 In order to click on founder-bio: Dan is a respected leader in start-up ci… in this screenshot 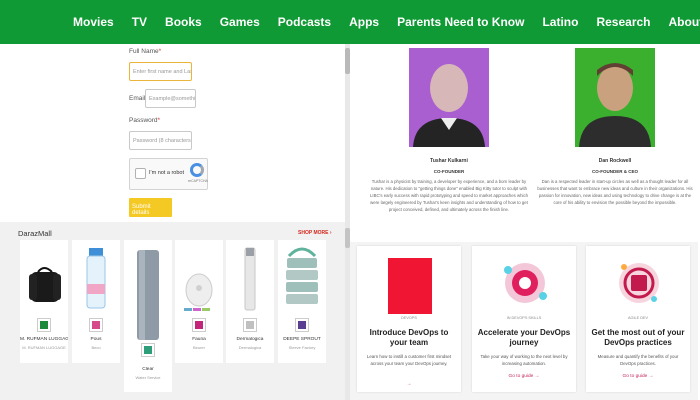, I will do `click(615, 192)`.